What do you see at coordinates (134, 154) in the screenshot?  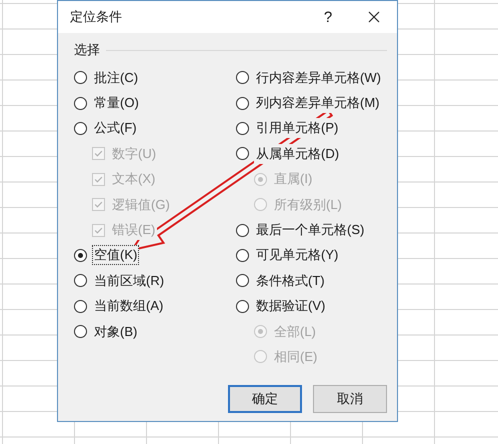 I see `option-label: 数字(U)` at bounding box center [134, 154].